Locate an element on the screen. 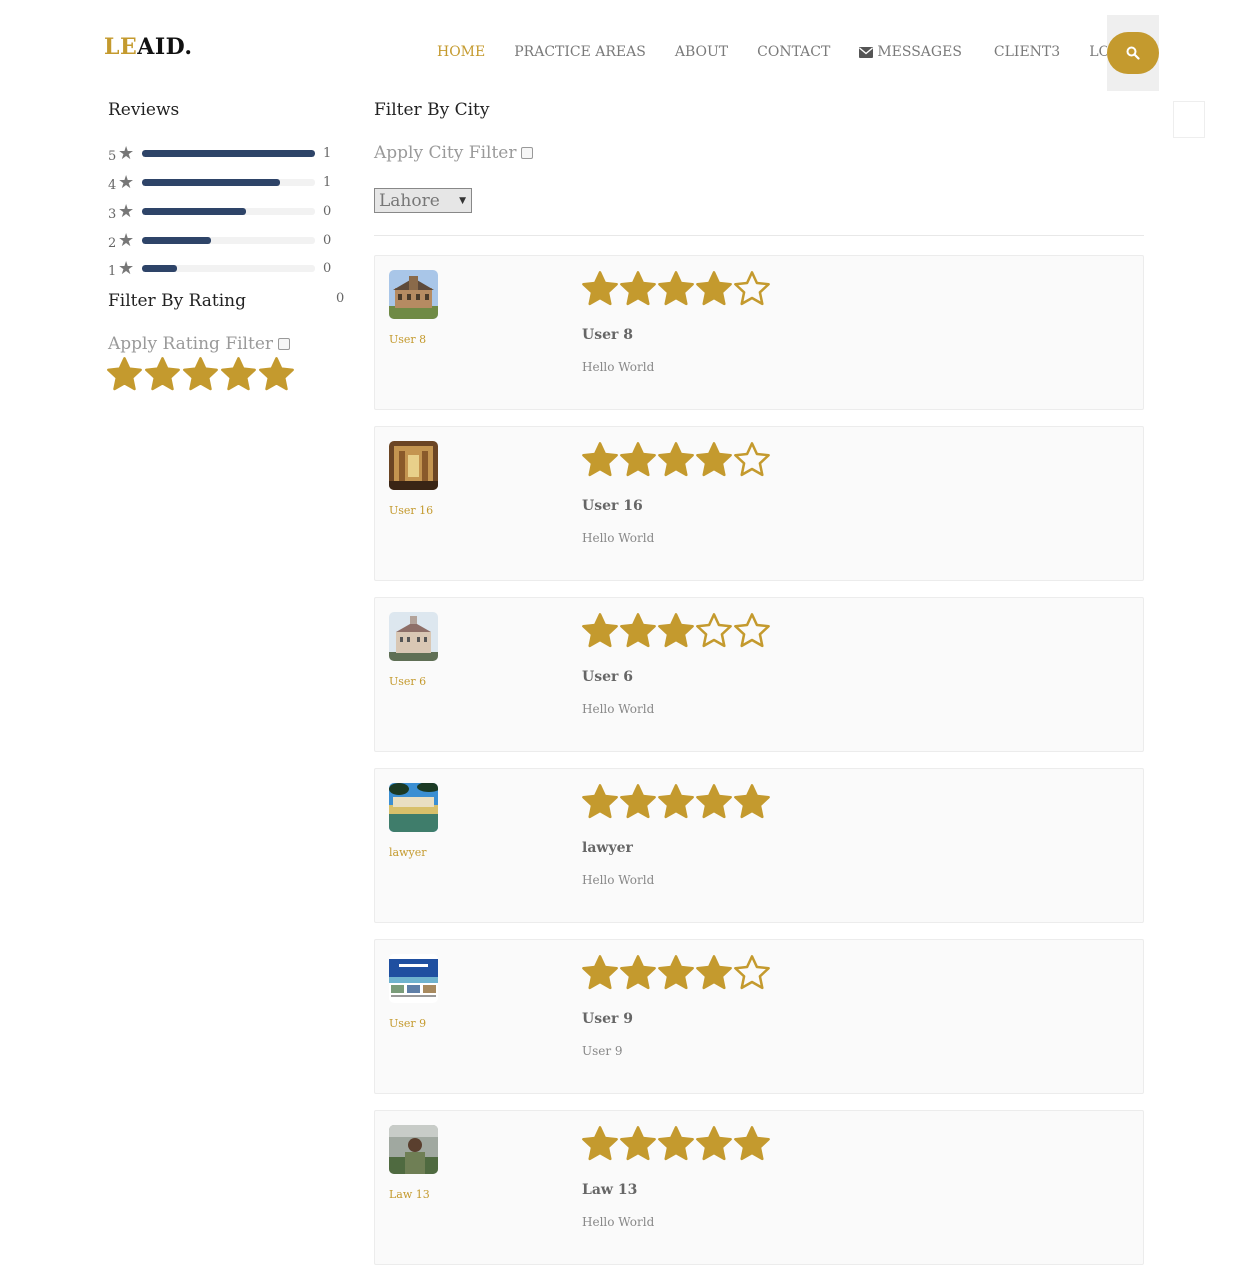 The image size is (1252, 1280). rating-row-count: 1 is located at coordinates (327, 153).